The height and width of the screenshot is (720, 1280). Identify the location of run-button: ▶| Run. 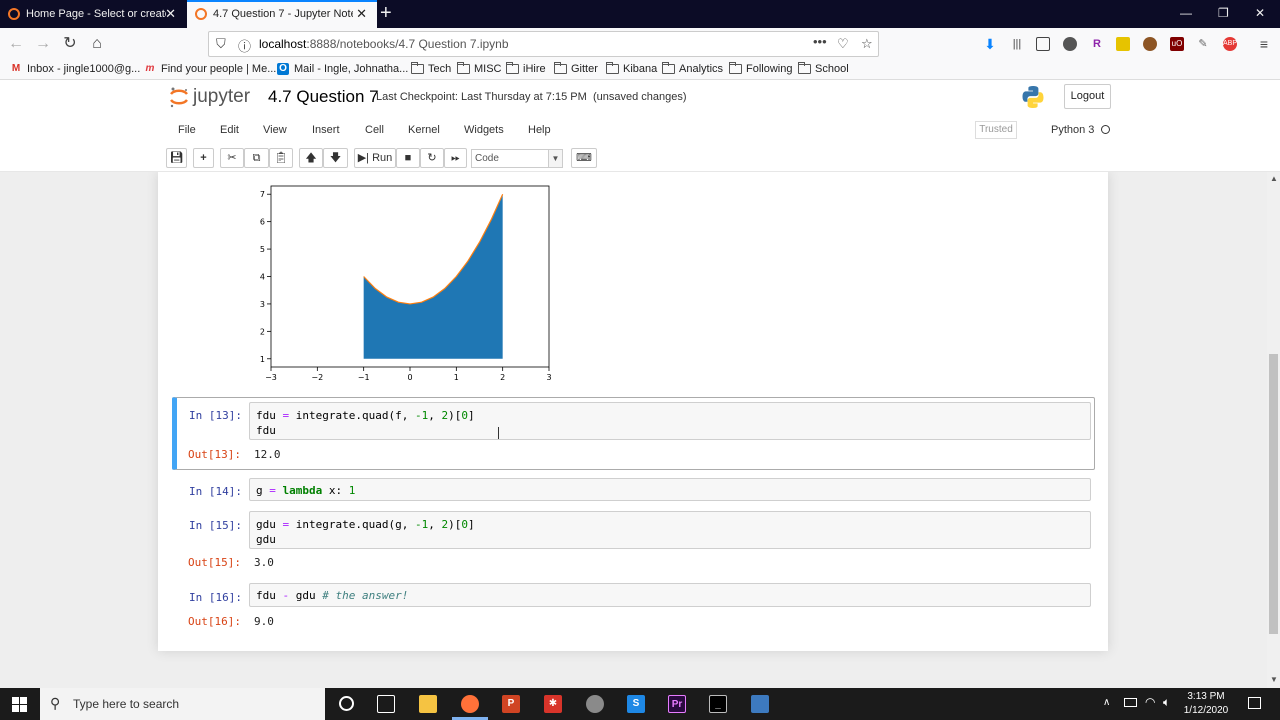
(375, 158).